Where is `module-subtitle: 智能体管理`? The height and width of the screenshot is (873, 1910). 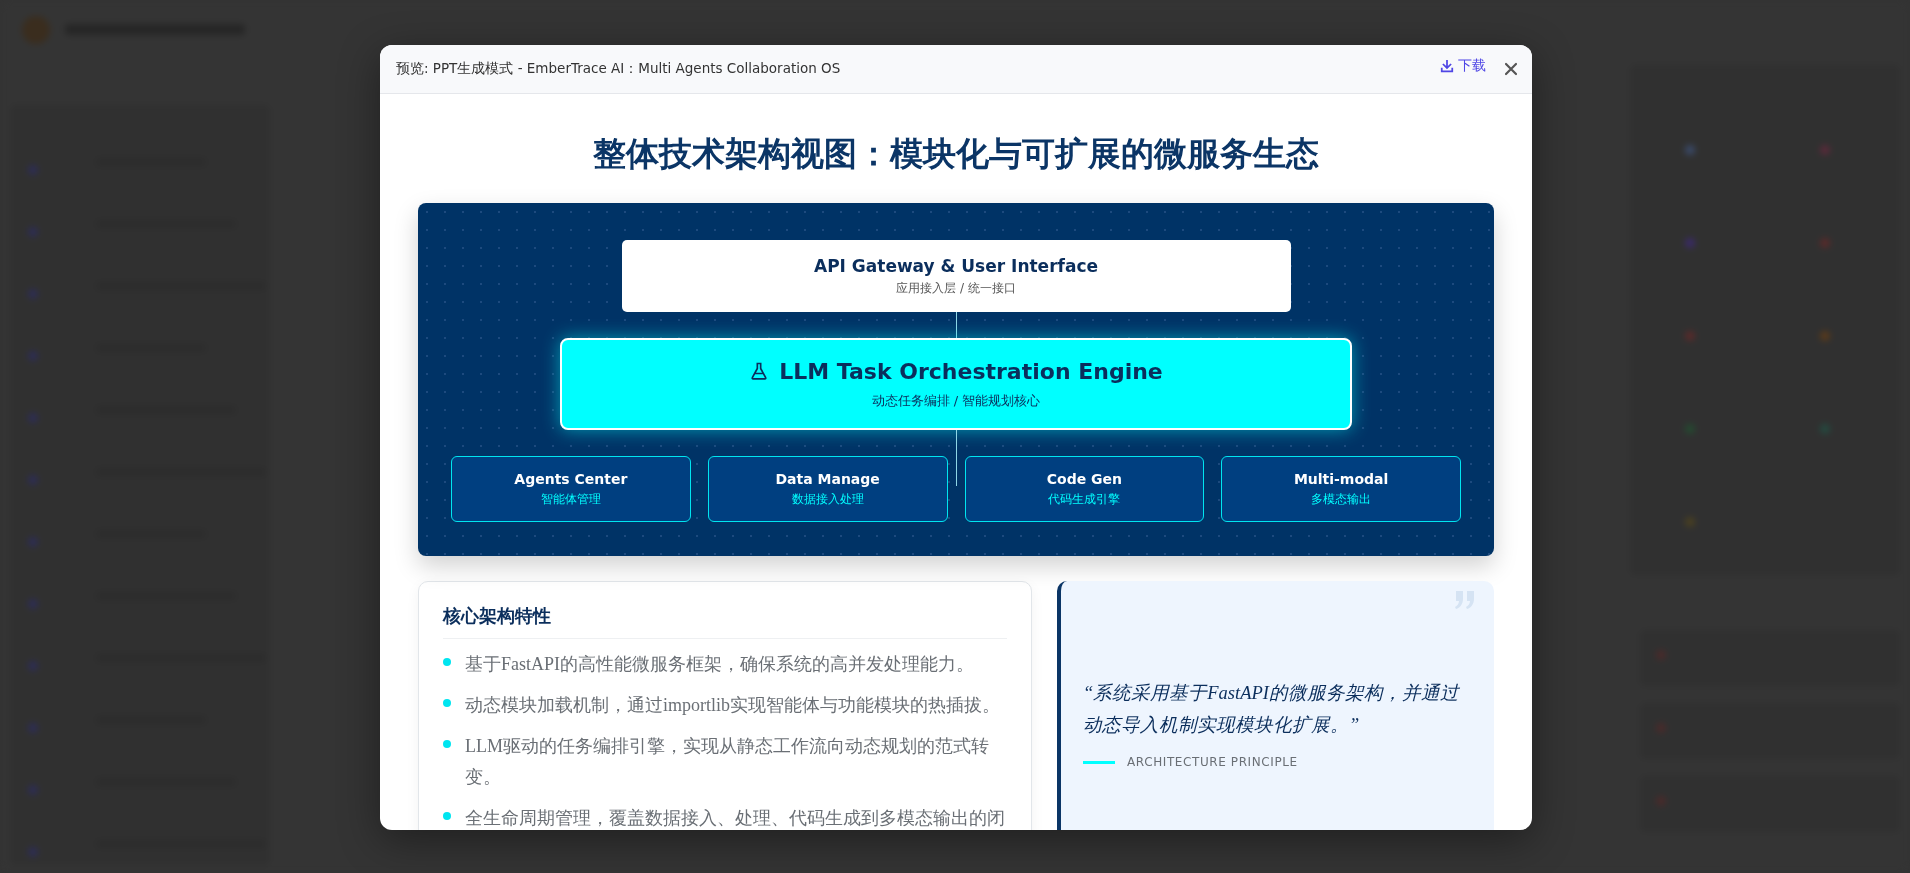
module-subtitle: 智能体管理 is located at coordinates (570, 499).